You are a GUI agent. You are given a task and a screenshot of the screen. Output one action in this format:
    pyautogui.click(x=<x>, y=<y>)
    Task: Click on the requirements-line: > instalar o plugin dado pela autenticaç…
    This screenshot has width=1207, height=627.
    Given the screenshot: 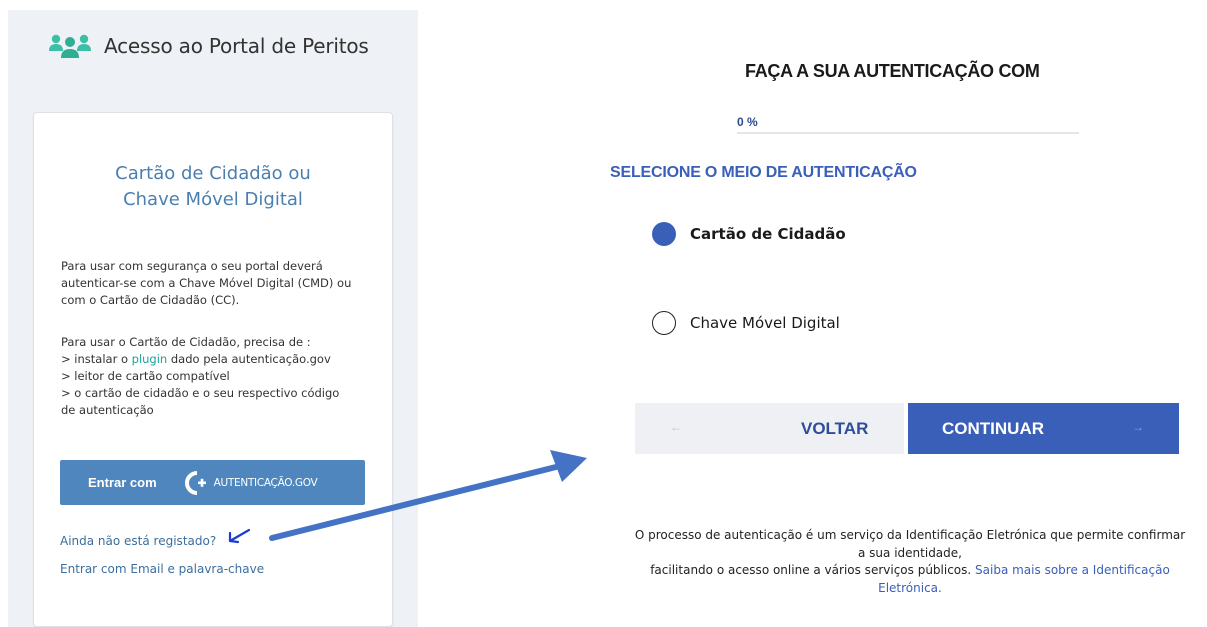 What is the action you would take?
    pyautogui.click(x=218, y=359)
    